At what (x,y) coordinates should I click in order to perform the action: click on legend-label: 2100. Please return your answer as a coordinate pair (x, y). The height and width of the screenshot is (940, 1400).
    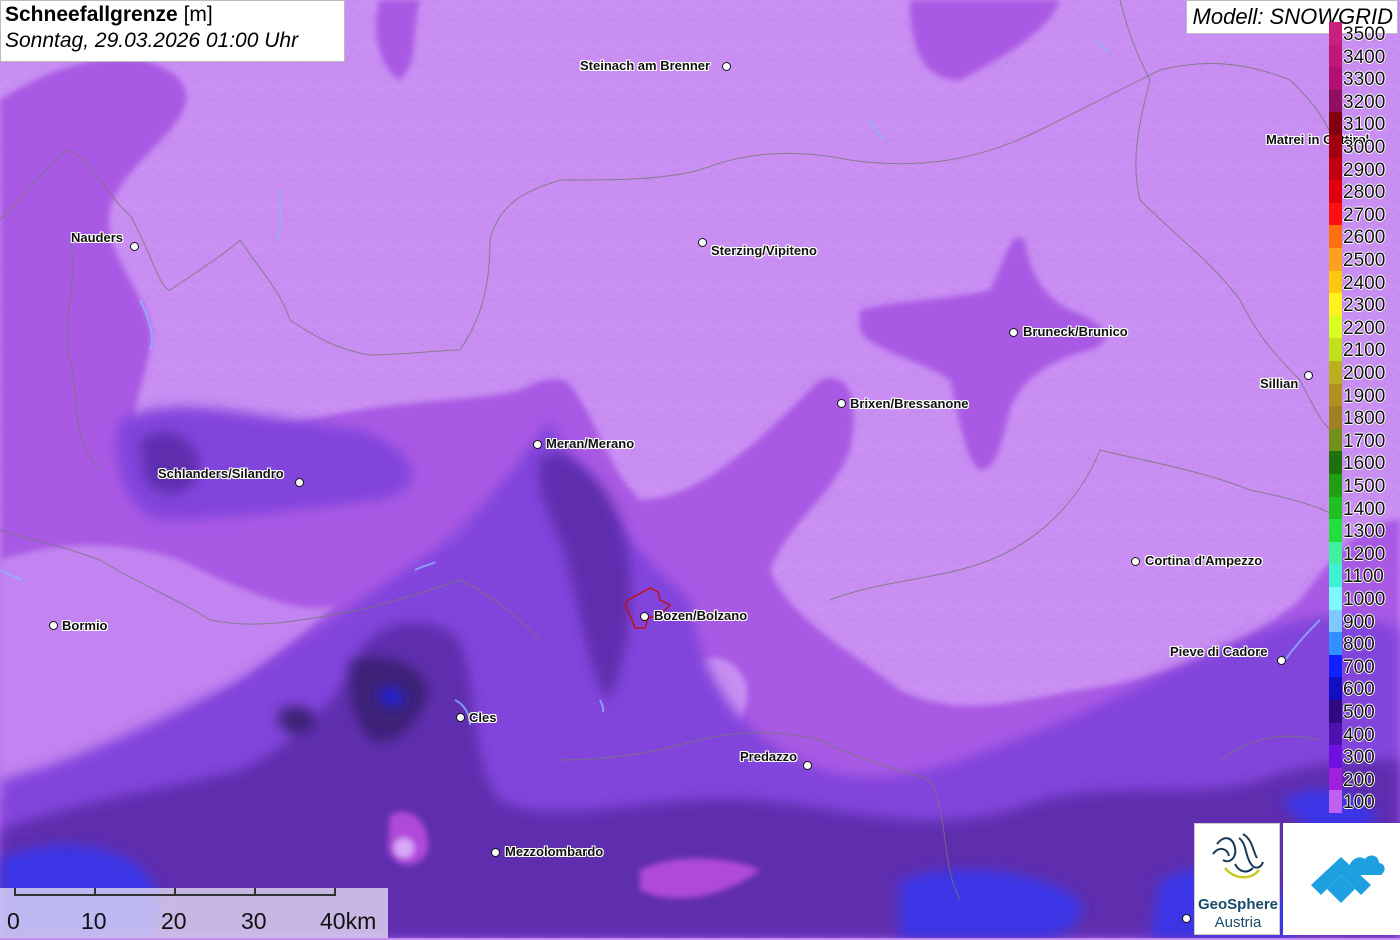
    Looking at the image, I should click on (1364, 351).